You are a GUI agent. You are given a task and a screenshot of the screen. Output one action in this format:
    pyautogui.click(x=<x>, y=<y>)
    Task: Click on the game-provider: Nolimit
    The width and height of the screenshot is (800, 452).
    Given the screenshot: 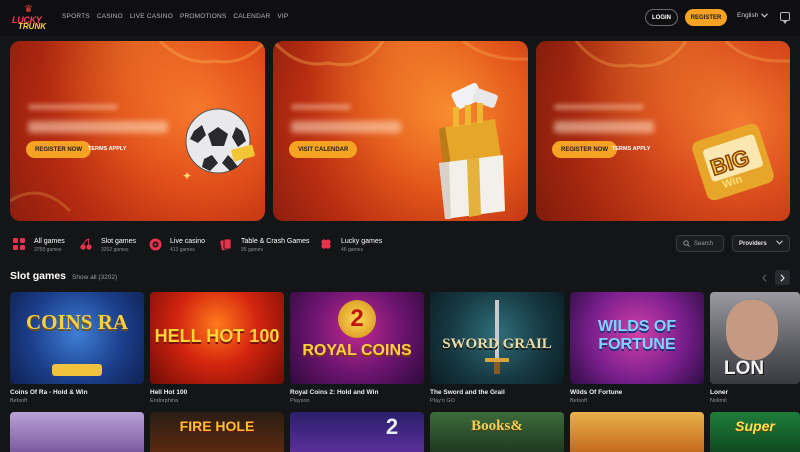 What is the action you would take?
    pyautogui.click(x=718, y=401)
    